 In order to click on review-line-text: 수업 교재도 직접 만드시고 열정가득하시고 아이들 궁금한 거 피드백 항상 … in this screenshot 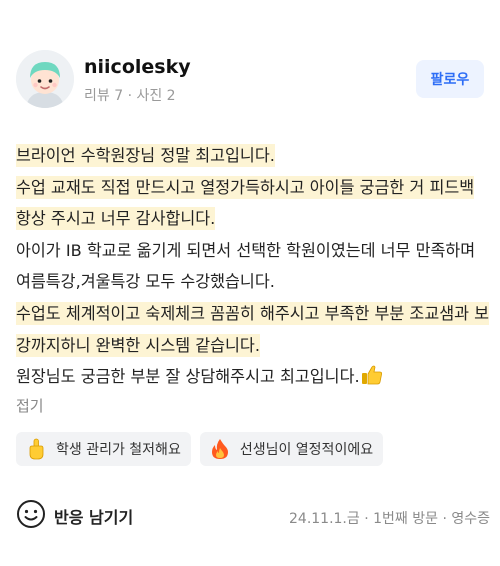, I will do `click(245, 203)`.